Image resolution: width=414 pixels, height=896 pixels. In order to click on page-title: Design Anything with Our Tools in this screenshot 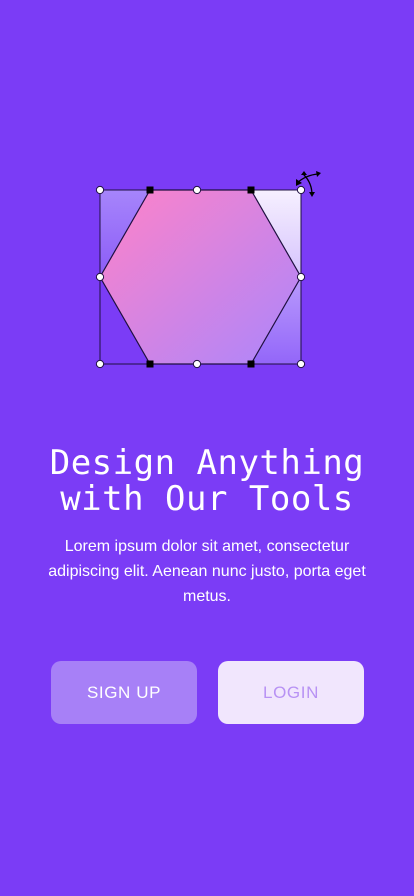, I will do `click(207, 481)`.